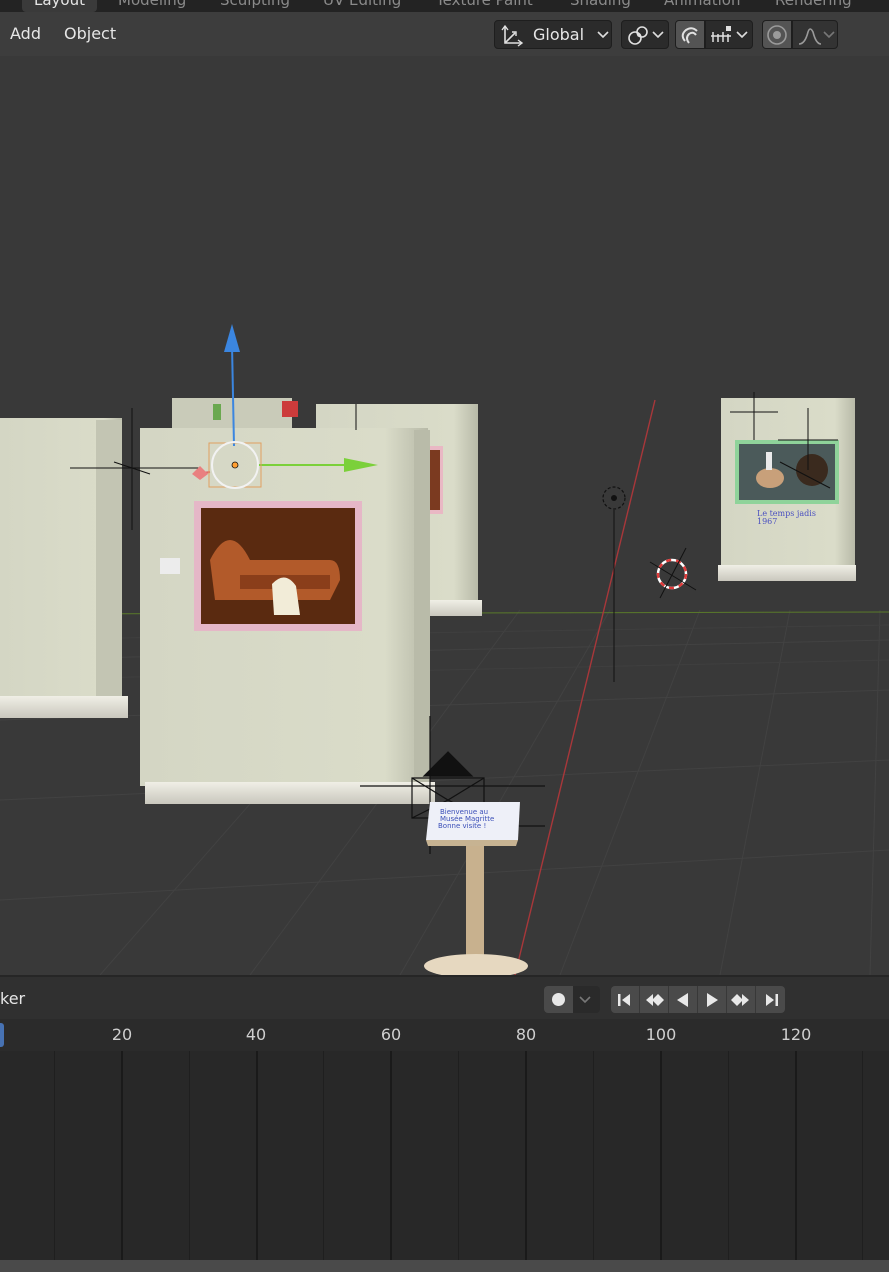 The height and width of the screenshot is (1272, 889). What do you see at coordinates (614, 584) in the screenshot?
I see `light-icon` at bounding box center [614, 584].